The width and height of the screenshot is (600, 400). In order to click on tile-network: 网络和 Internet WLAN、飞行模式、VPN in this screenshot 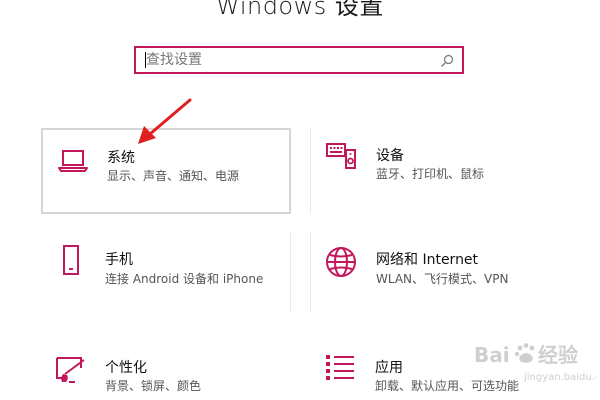, I will do `click(455, 272)`.